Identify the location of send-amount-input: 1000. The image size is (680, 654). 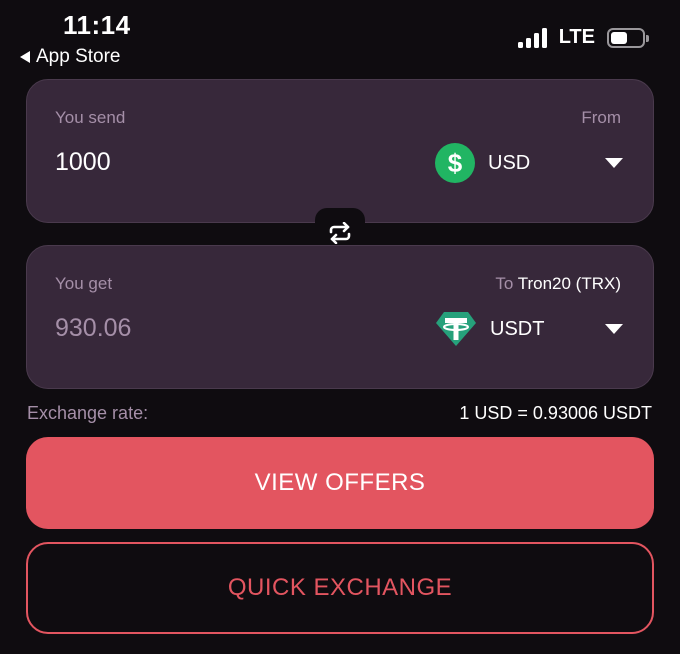
(83, 162).